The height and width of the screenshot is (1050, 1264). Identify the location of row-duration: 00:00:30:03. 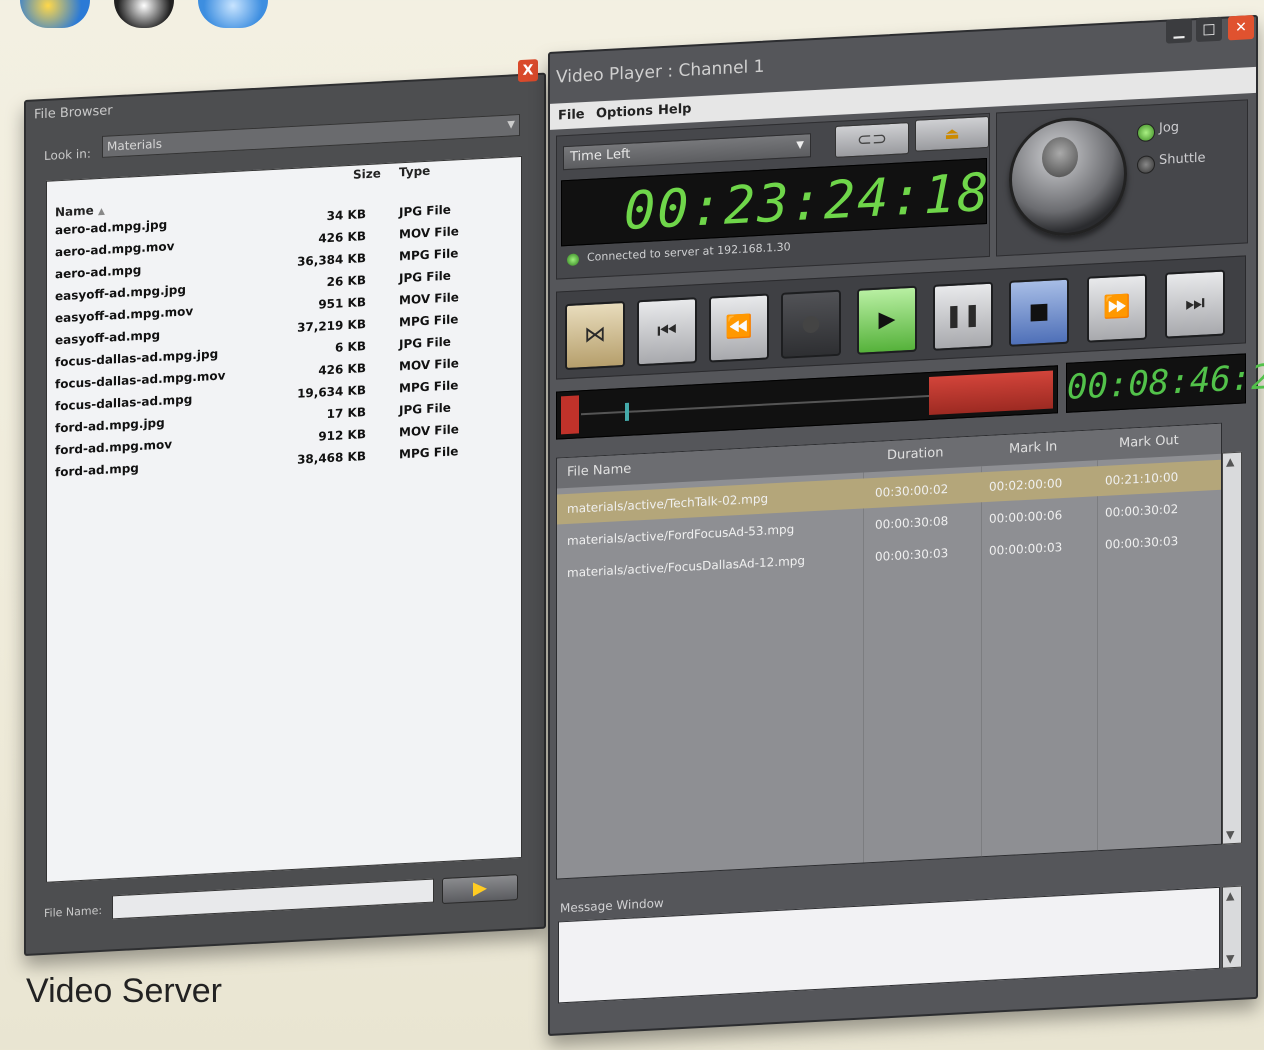
(912, 555).